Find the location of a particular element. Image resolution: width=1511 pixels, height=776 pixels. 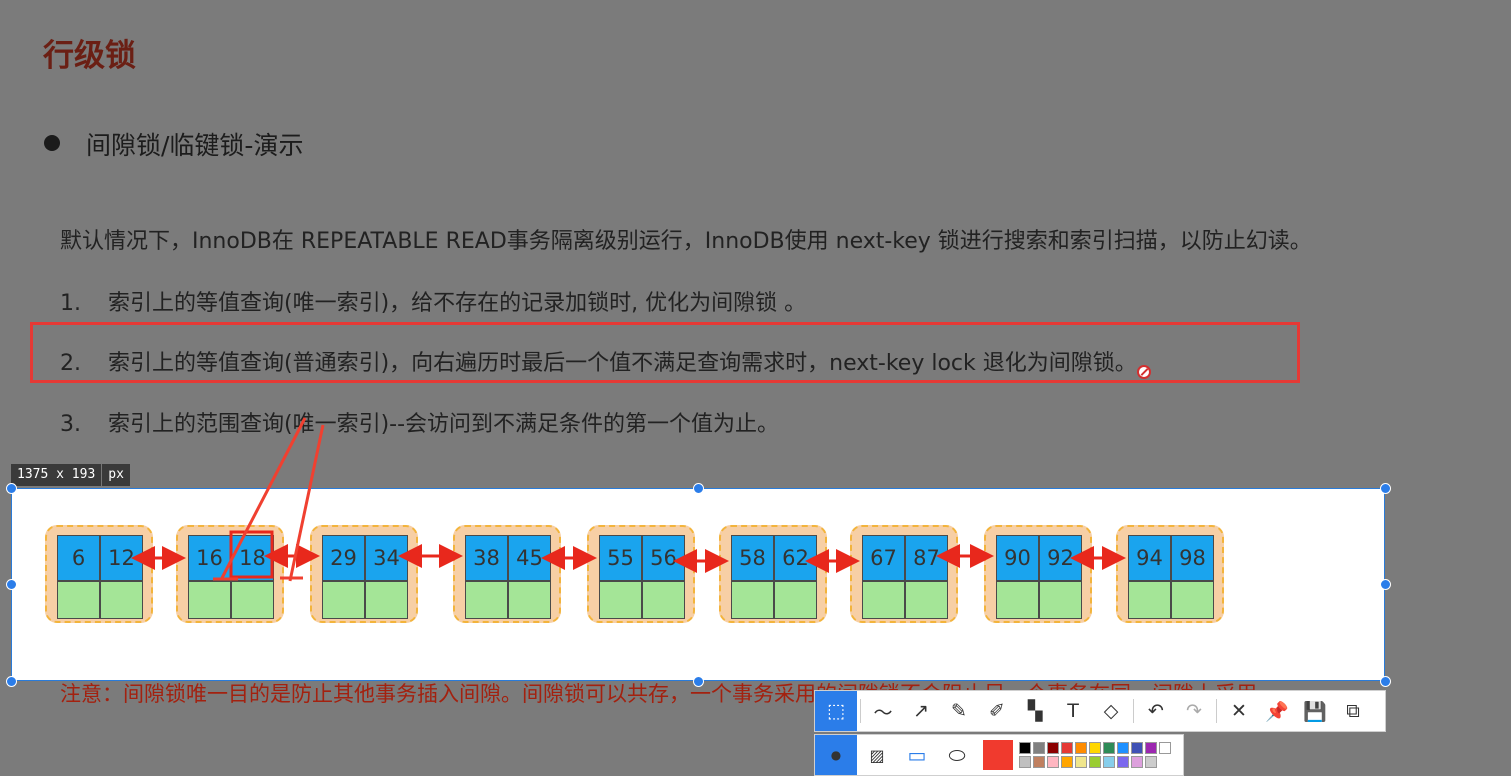

polyline-icon: 〜 is located at coordinates (883, 711).